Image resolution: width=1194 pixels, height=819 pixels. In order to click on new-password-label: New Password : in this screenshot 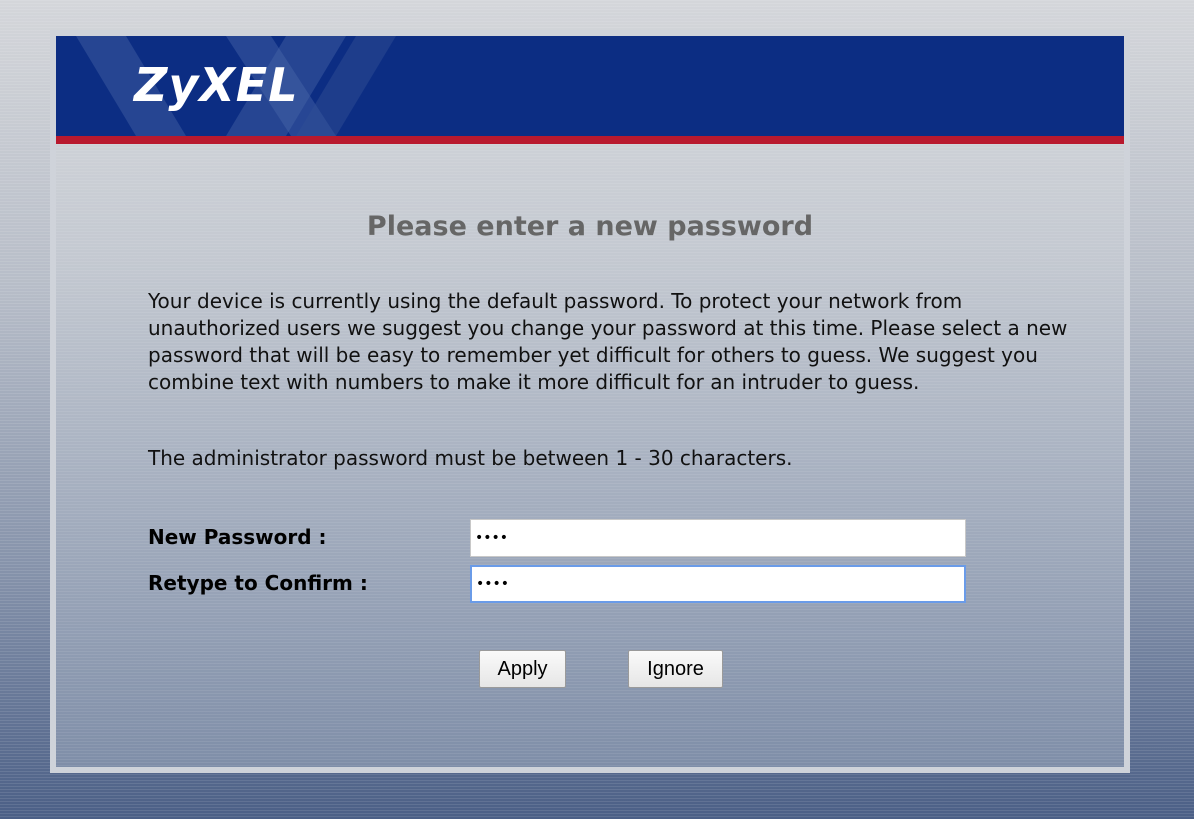, I will do `click(237, 537)`.